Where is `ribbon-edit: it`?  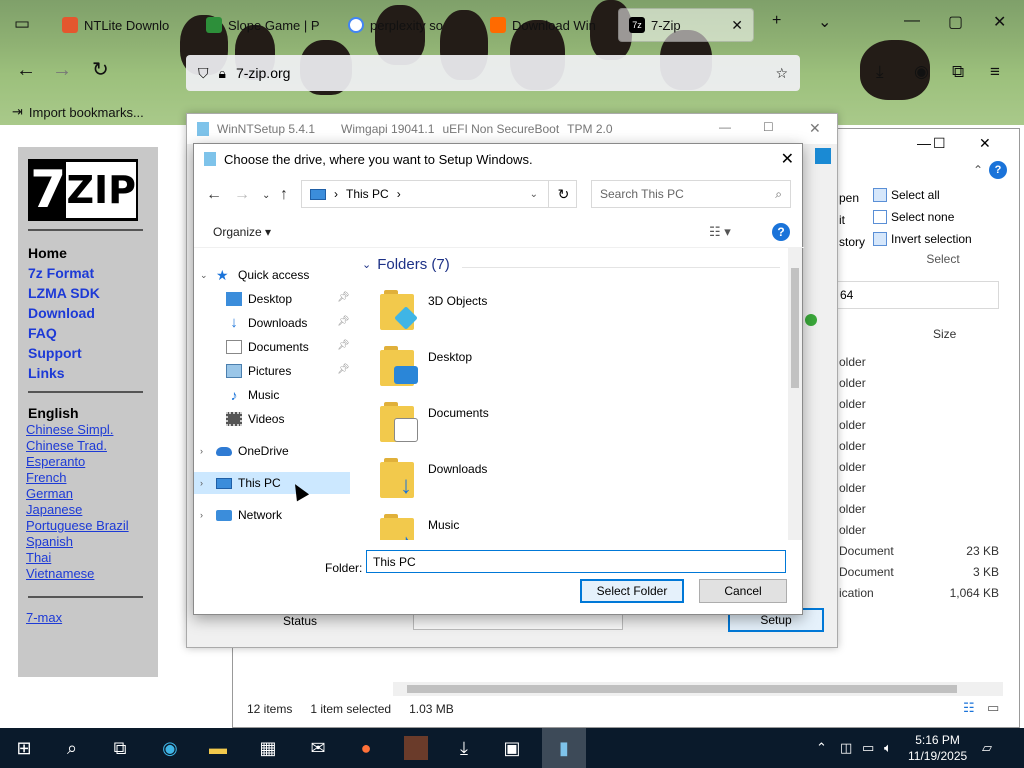
ribbon-edit: it is located at coordinates (842, 220).